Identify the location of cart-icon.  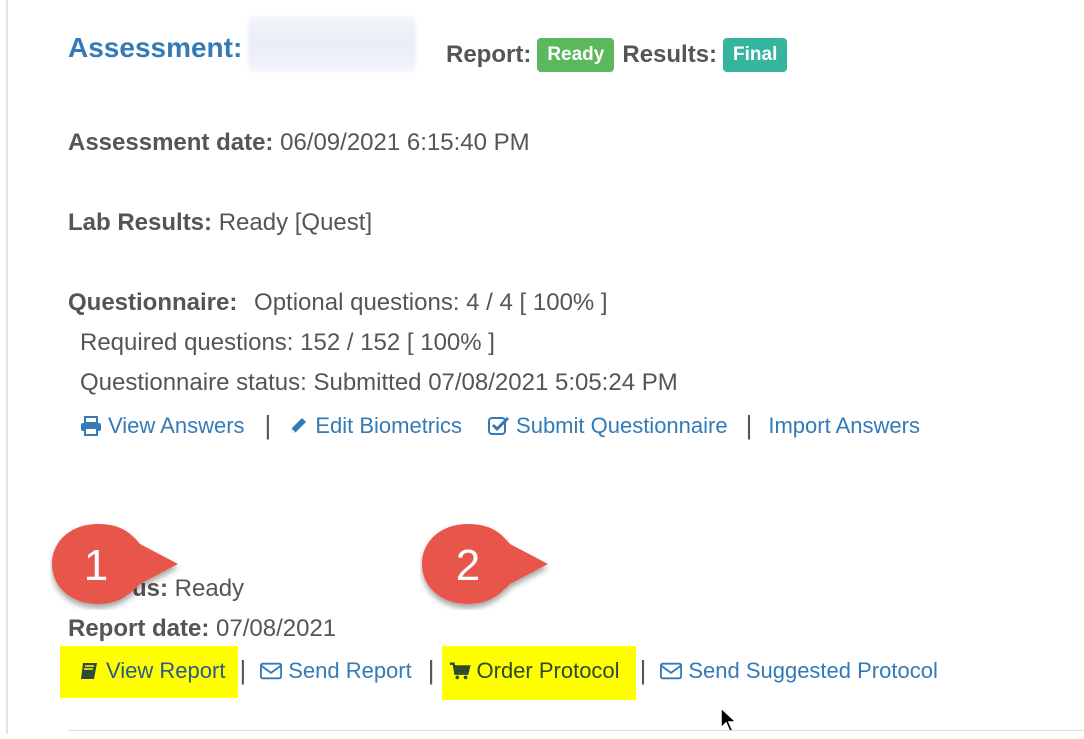
(460, 671).